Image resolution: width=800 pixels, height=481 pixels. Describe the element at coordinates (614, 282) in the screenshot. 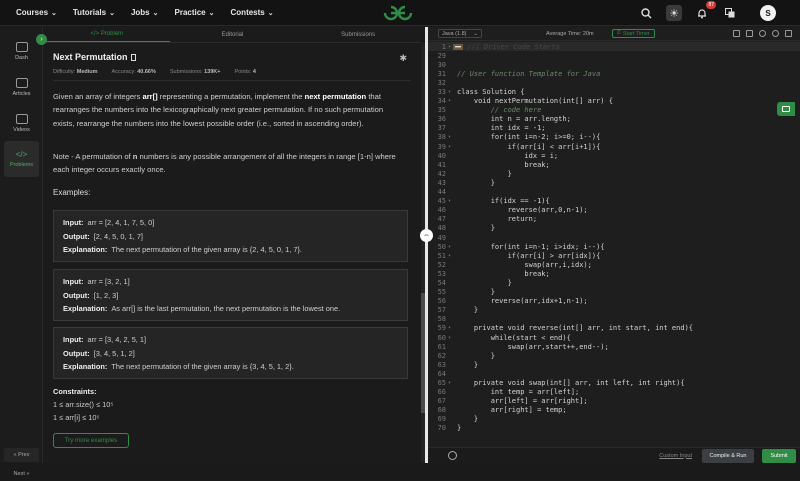

I see `code-line: 54 }` at that location.